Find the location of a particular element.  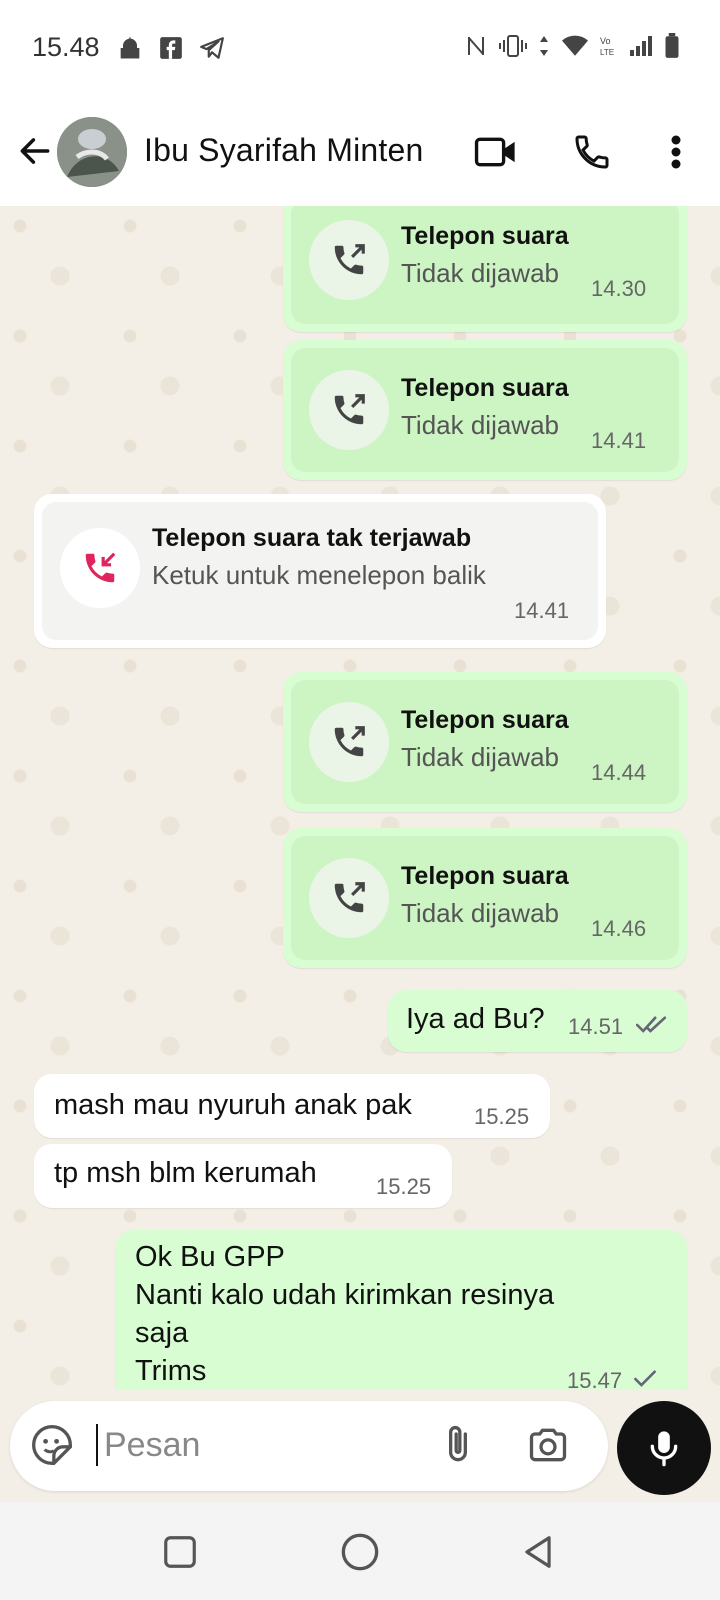

message-text: mash mau nyuruh anak pak is located at coordinates (233, 1105).